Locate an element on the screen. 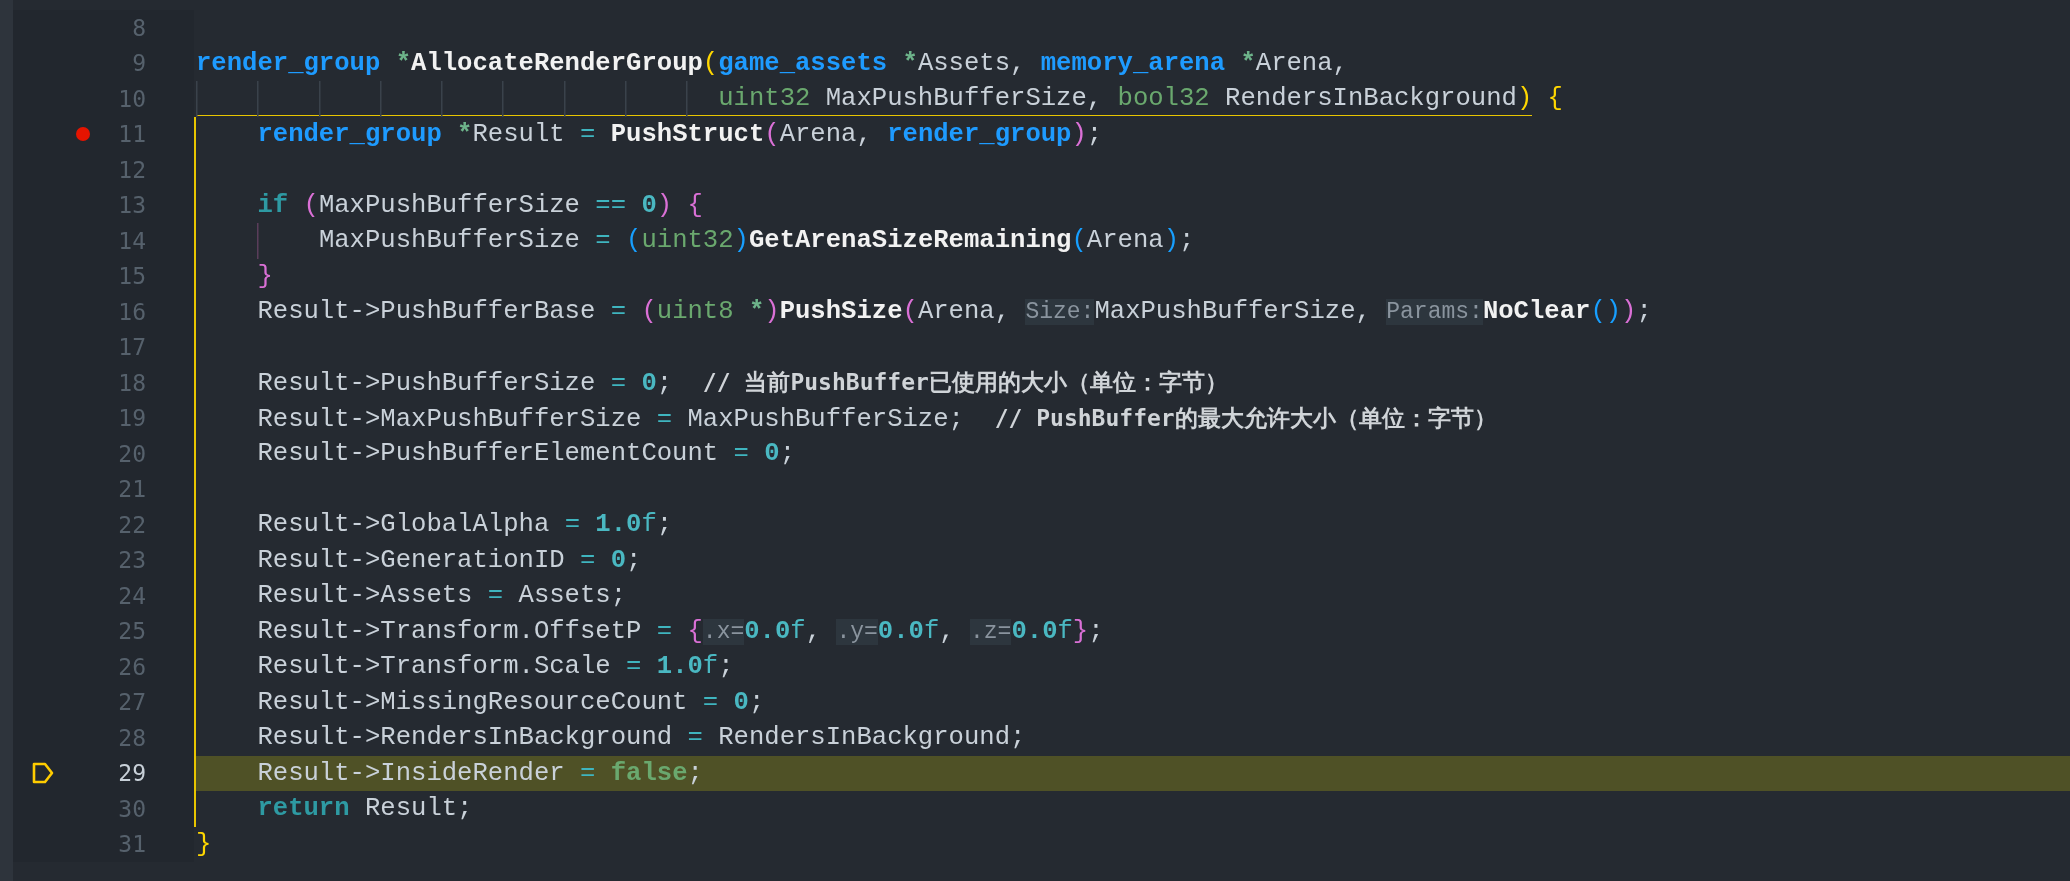  code-line: Result->Transform.OffsetP = {.x=0.0f, .y=0.0f, .z=0.0f}; is located at coordinates (1132, 631).